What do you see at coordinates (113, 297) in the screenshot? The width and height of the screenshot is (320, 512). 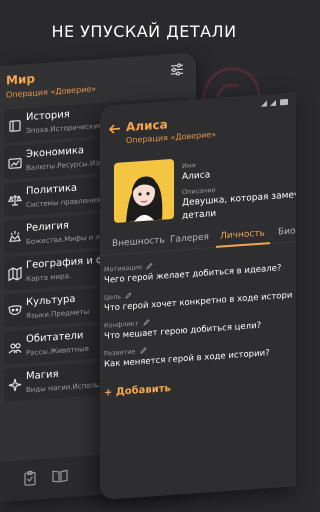 I see `field-label-text: Цель` at bounding box center [113, 297].